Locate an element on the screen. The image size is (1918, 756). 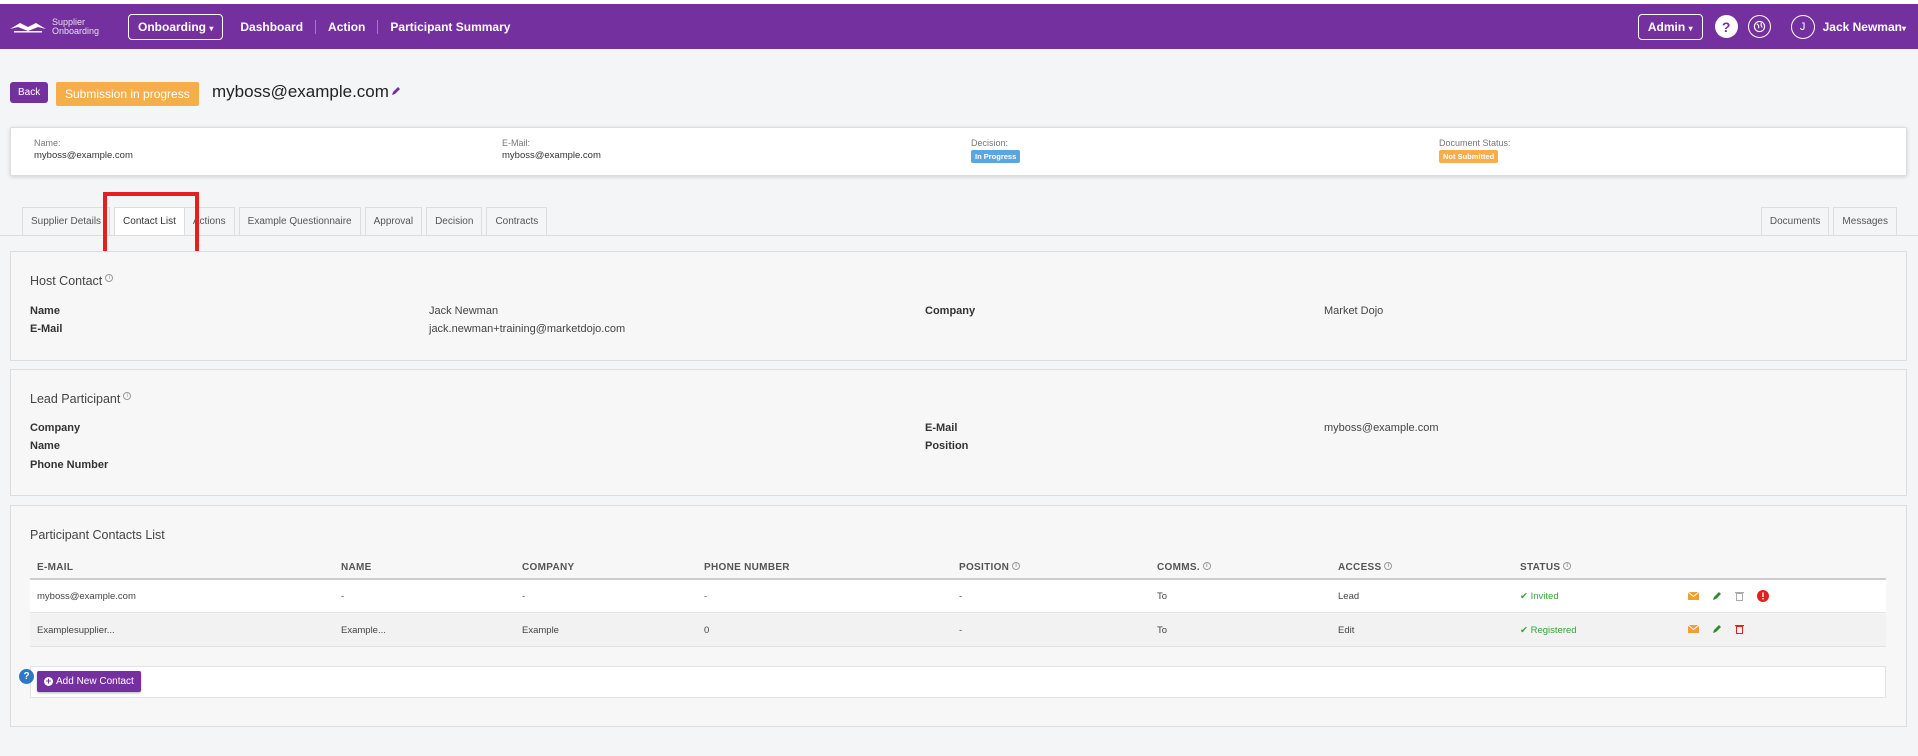
column-status-label: STATUS is located at coordinates (1540, 567).